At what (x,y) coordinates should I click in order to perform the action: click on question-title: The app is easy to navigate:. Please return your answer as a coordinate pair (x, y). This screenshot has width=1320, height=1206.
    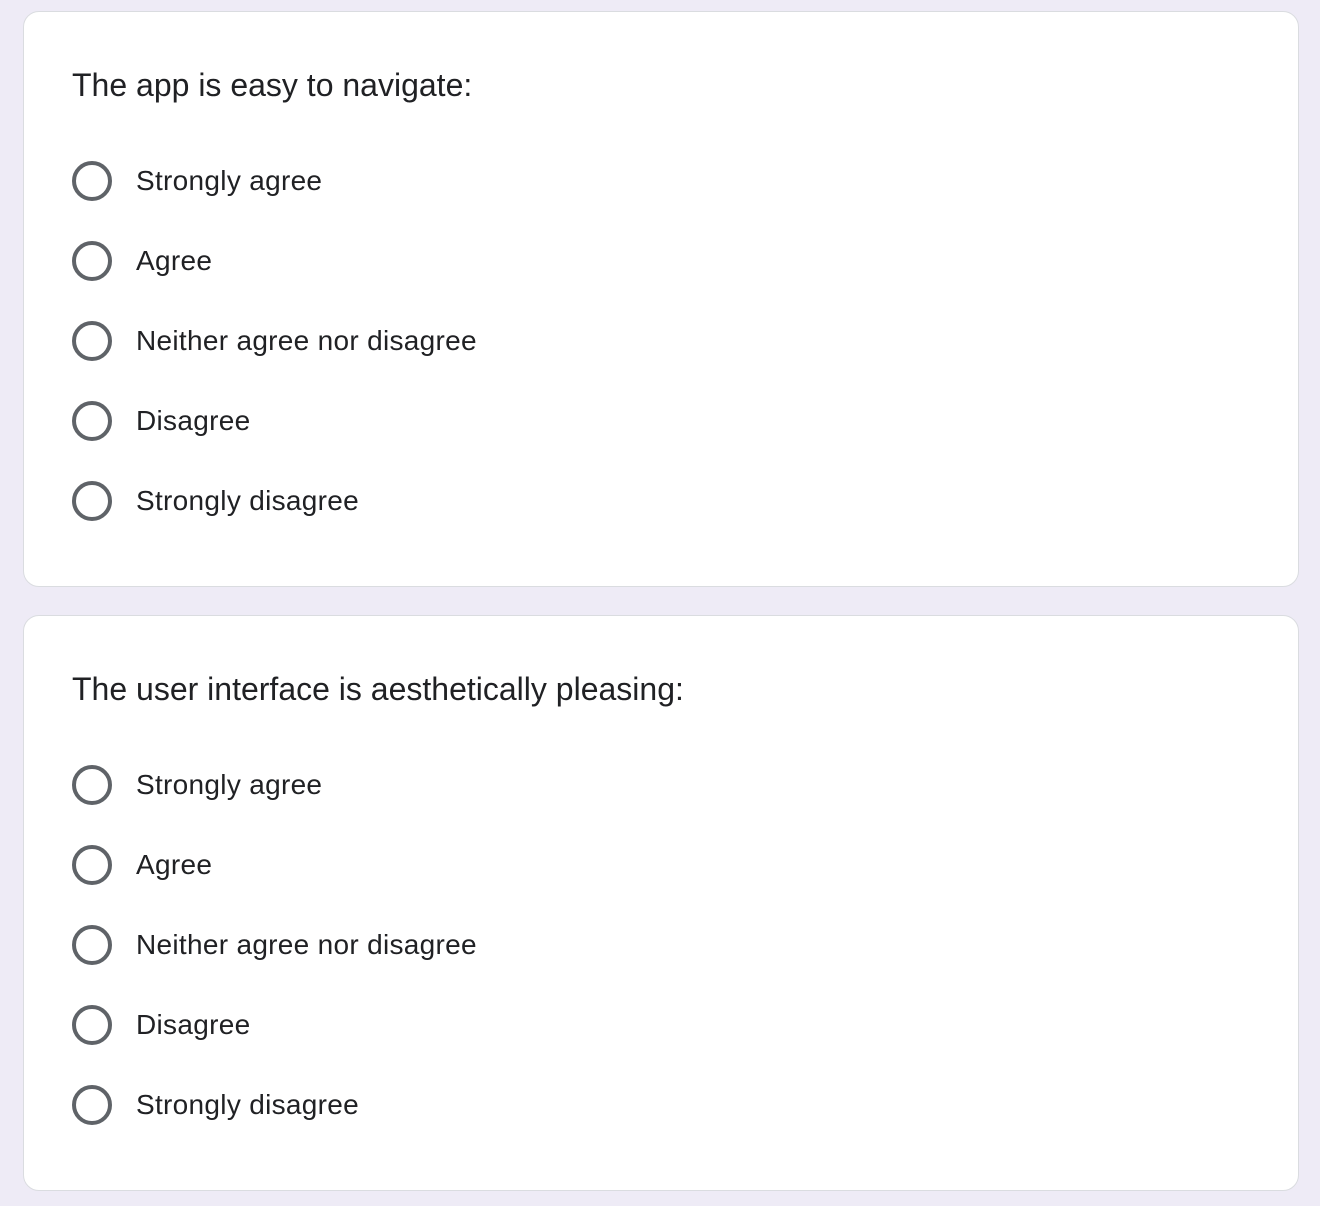
    Looking at the image, I should click on (272, 85).